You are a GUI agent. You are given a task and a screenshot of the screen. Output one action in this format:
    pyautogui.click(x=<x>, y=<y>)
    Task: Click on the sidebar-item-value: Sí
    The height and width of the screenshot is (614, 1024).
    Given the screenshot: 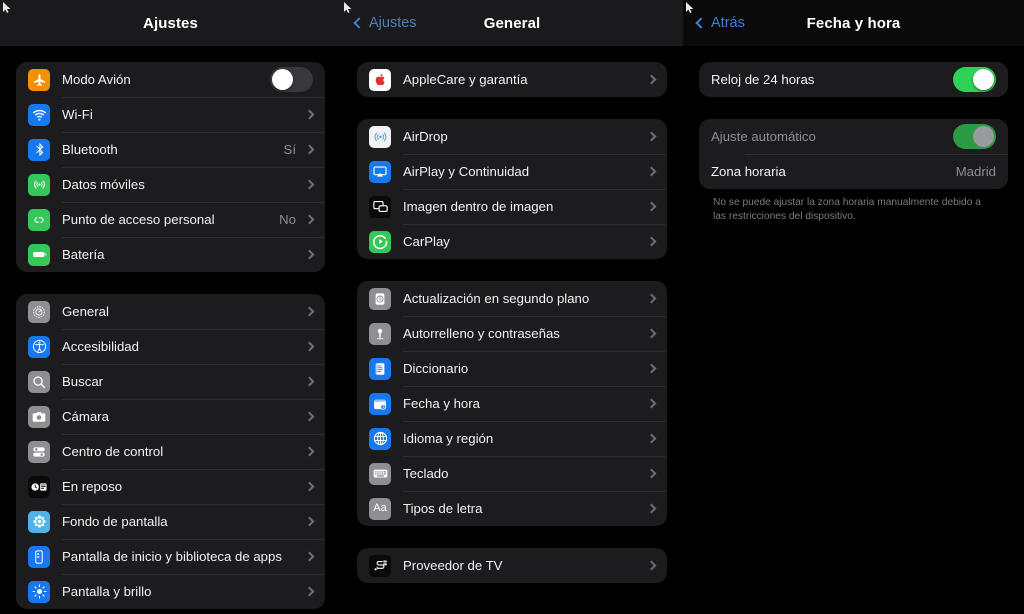 What is the action you would take?
    pyautogui.click(x=289, y=149)
    